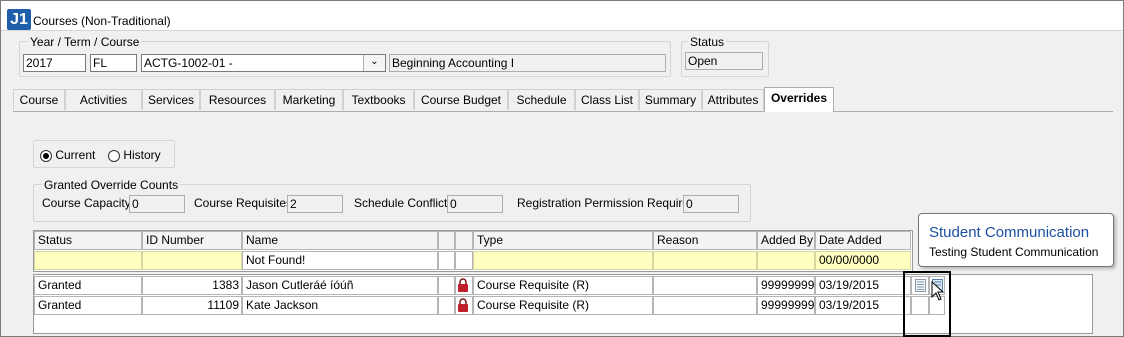 Image resolution: width=1124 pixels, height=337 pixels. I want to click on chevron-down-icon: ⌄, so click(374, 63).